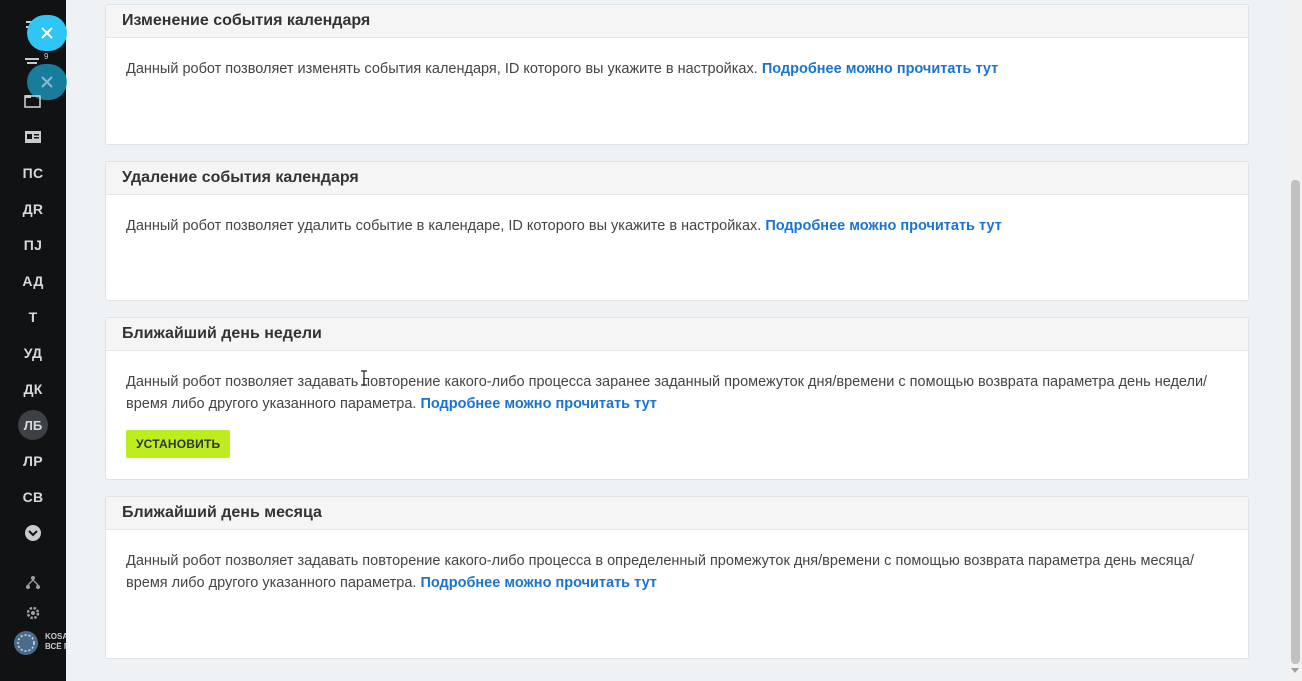 This screenshot has width=1302, height=681. Describe the element at coordinates (26, 643) in the screenshot. I see `company-logo` at that location.